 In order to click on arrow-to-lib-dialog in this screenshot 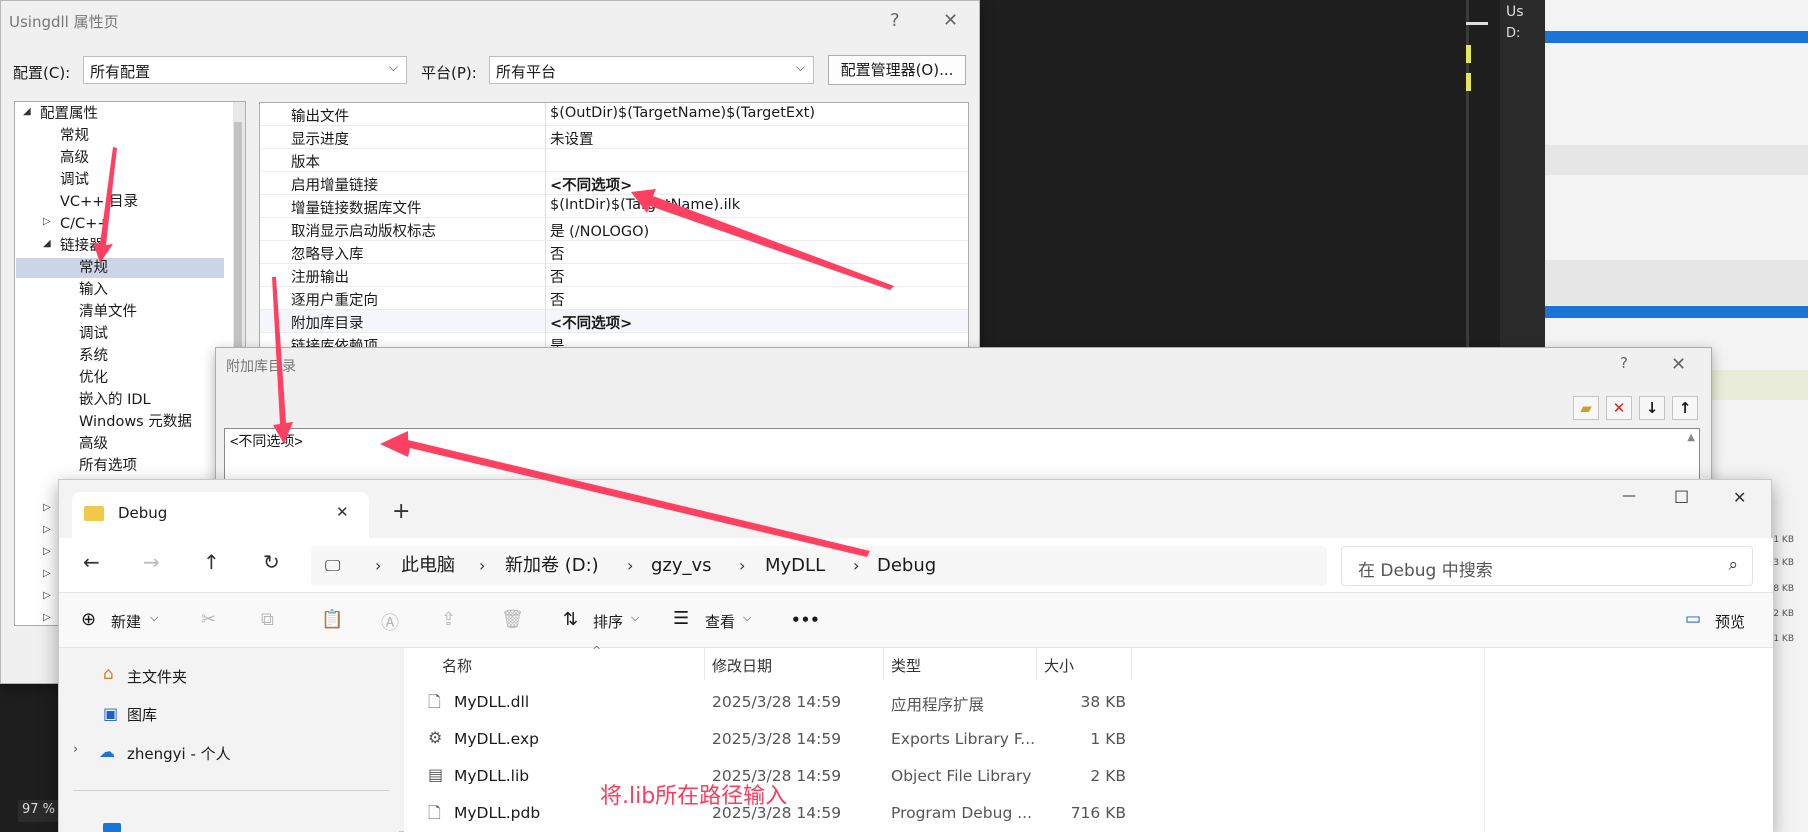, I will do `click(282, 360)`.